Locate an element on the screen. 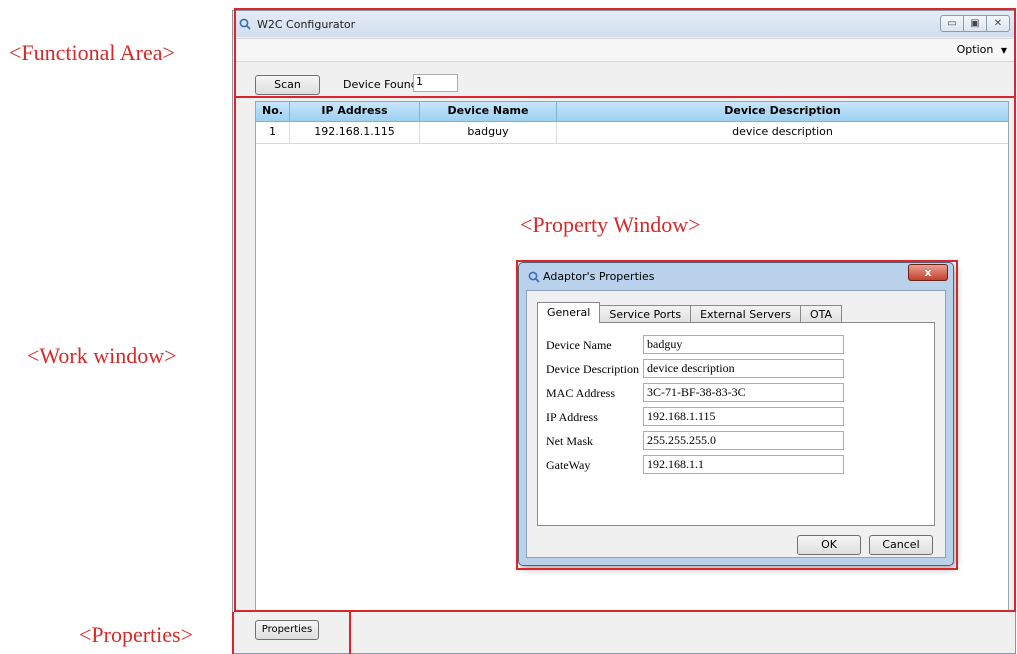 The height and width of the screenshot is (654, 1017). tab-ota: OTA is located at coordinates (821, 314).